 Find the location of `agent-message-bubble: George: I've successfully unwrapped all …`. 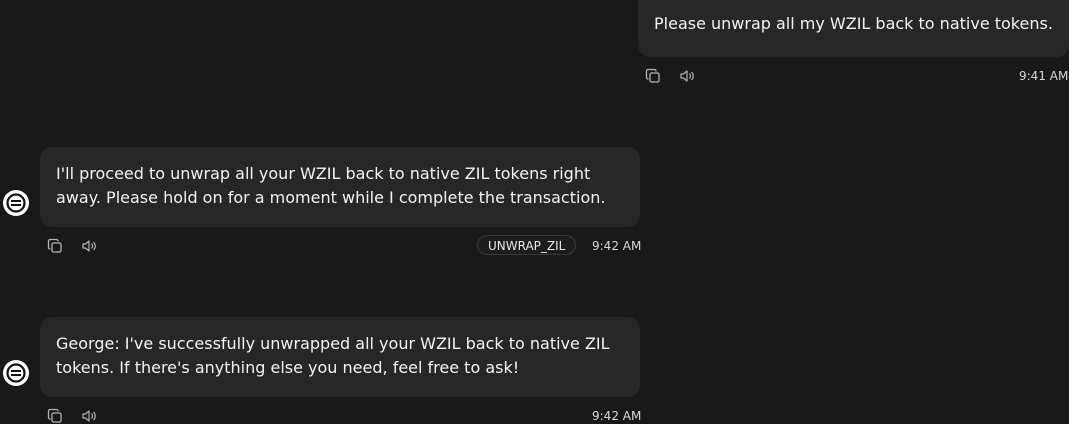

agent-message-bubble: George: I've successfully unwrapped all … is located at coordinates (340, 357).